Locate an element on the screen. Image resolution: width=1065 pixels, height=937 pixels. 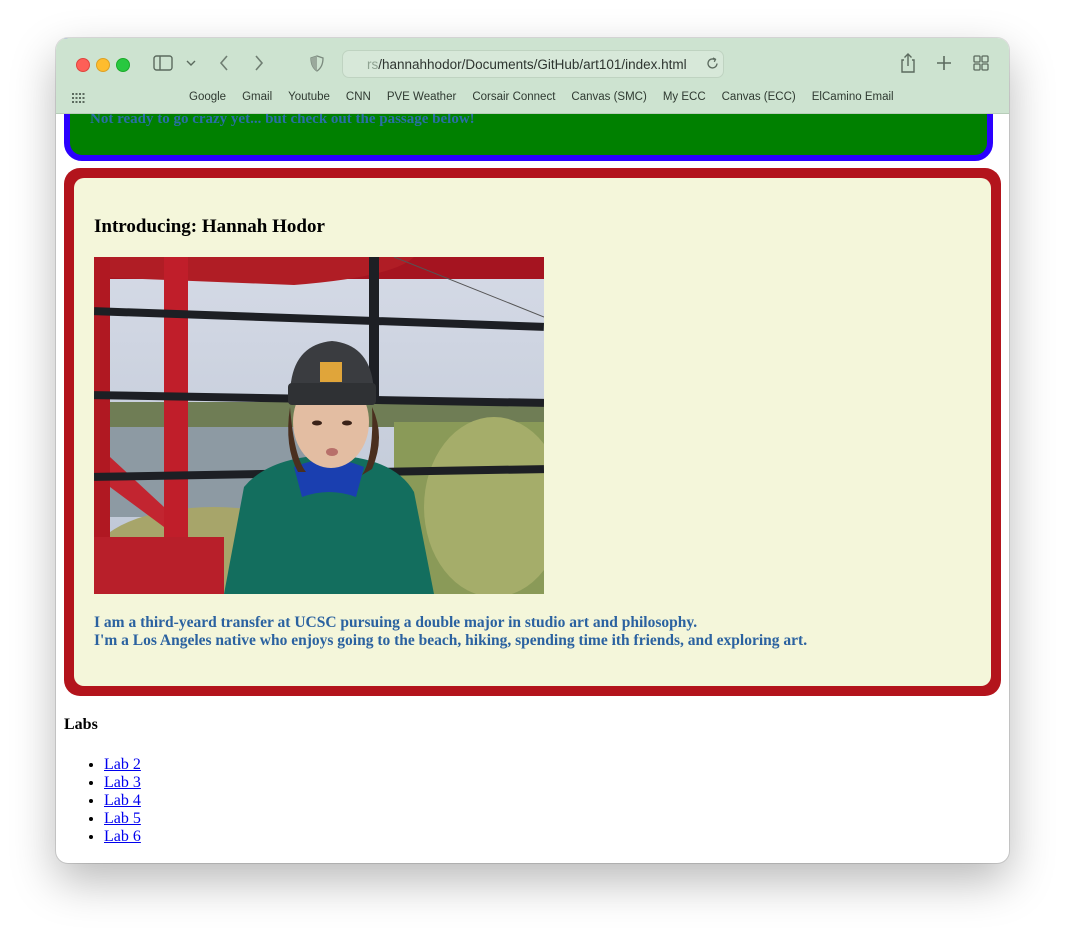
labs-list: Lab 2 Lab 3 Lab 4 Lab 5 Lab 6 is located at coordinates (102, 801).